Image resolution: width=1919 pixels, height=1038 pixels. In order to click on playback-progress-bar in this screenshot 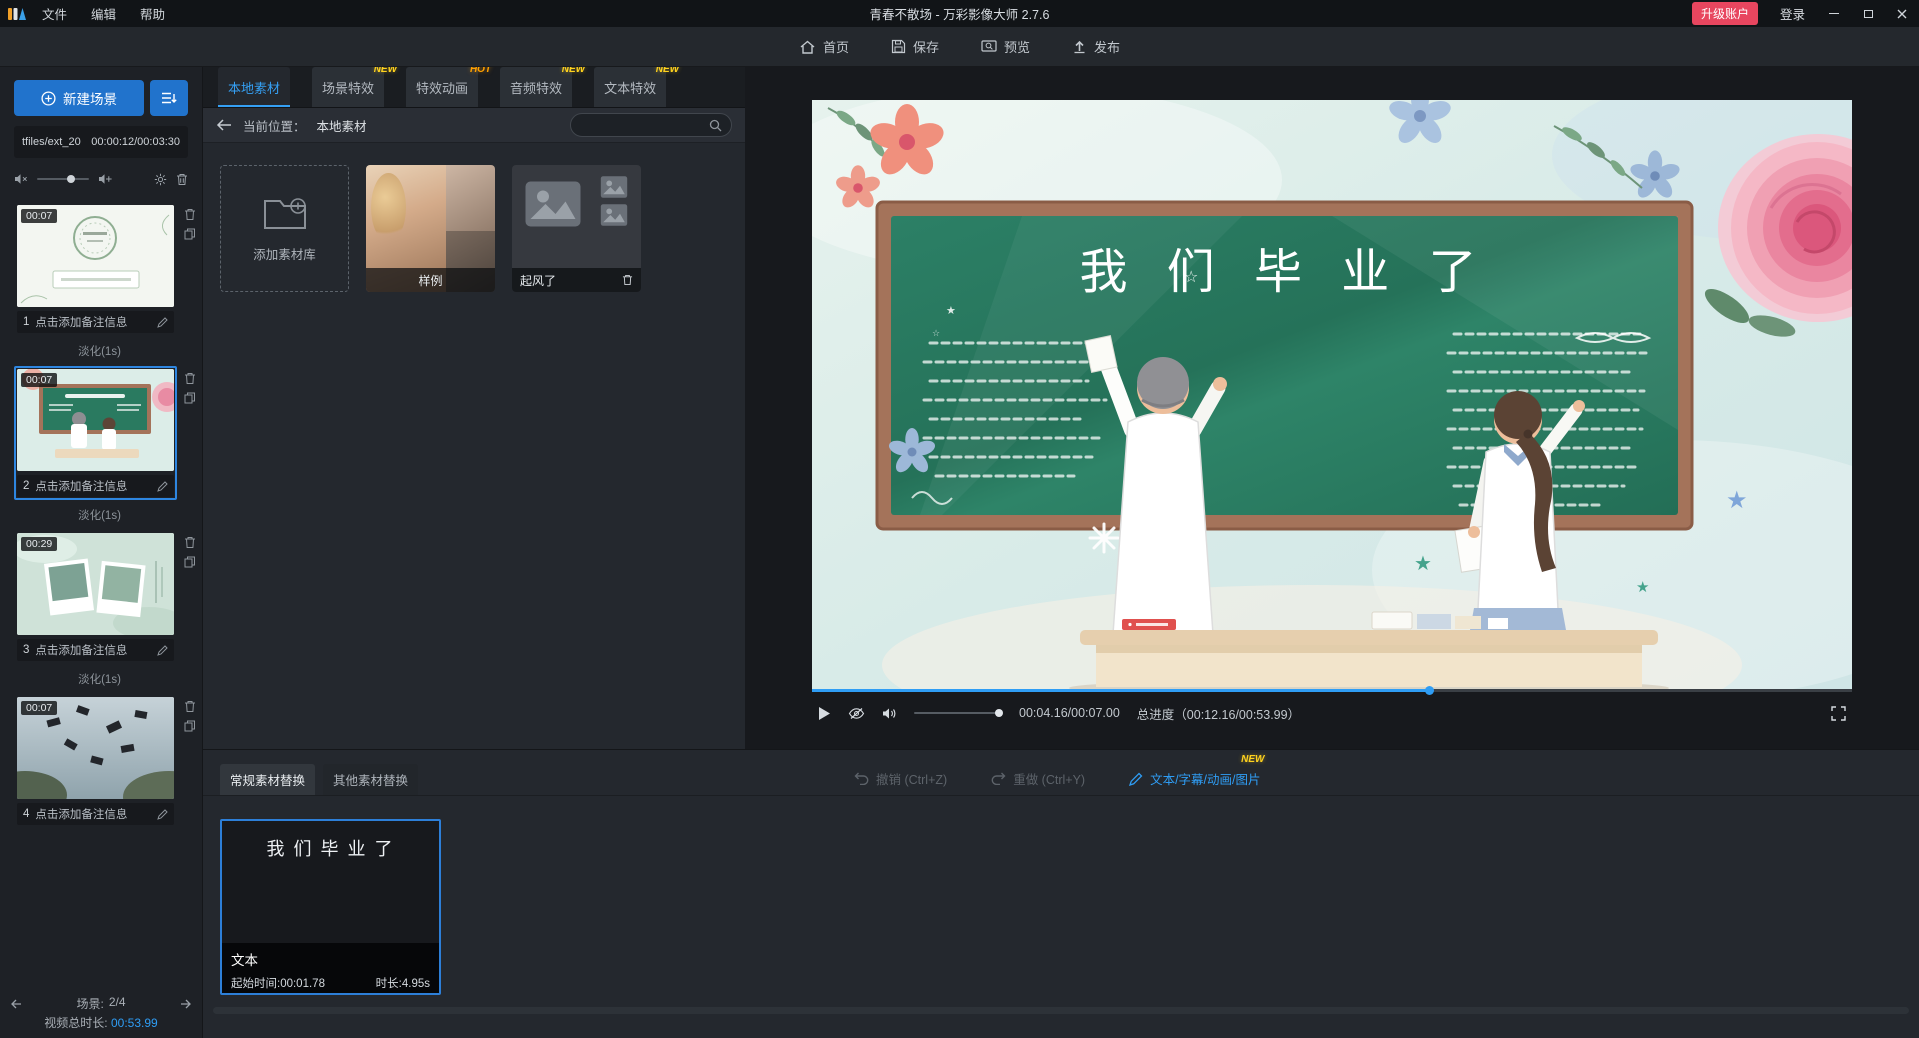, I will do `click(1332, 690)`.